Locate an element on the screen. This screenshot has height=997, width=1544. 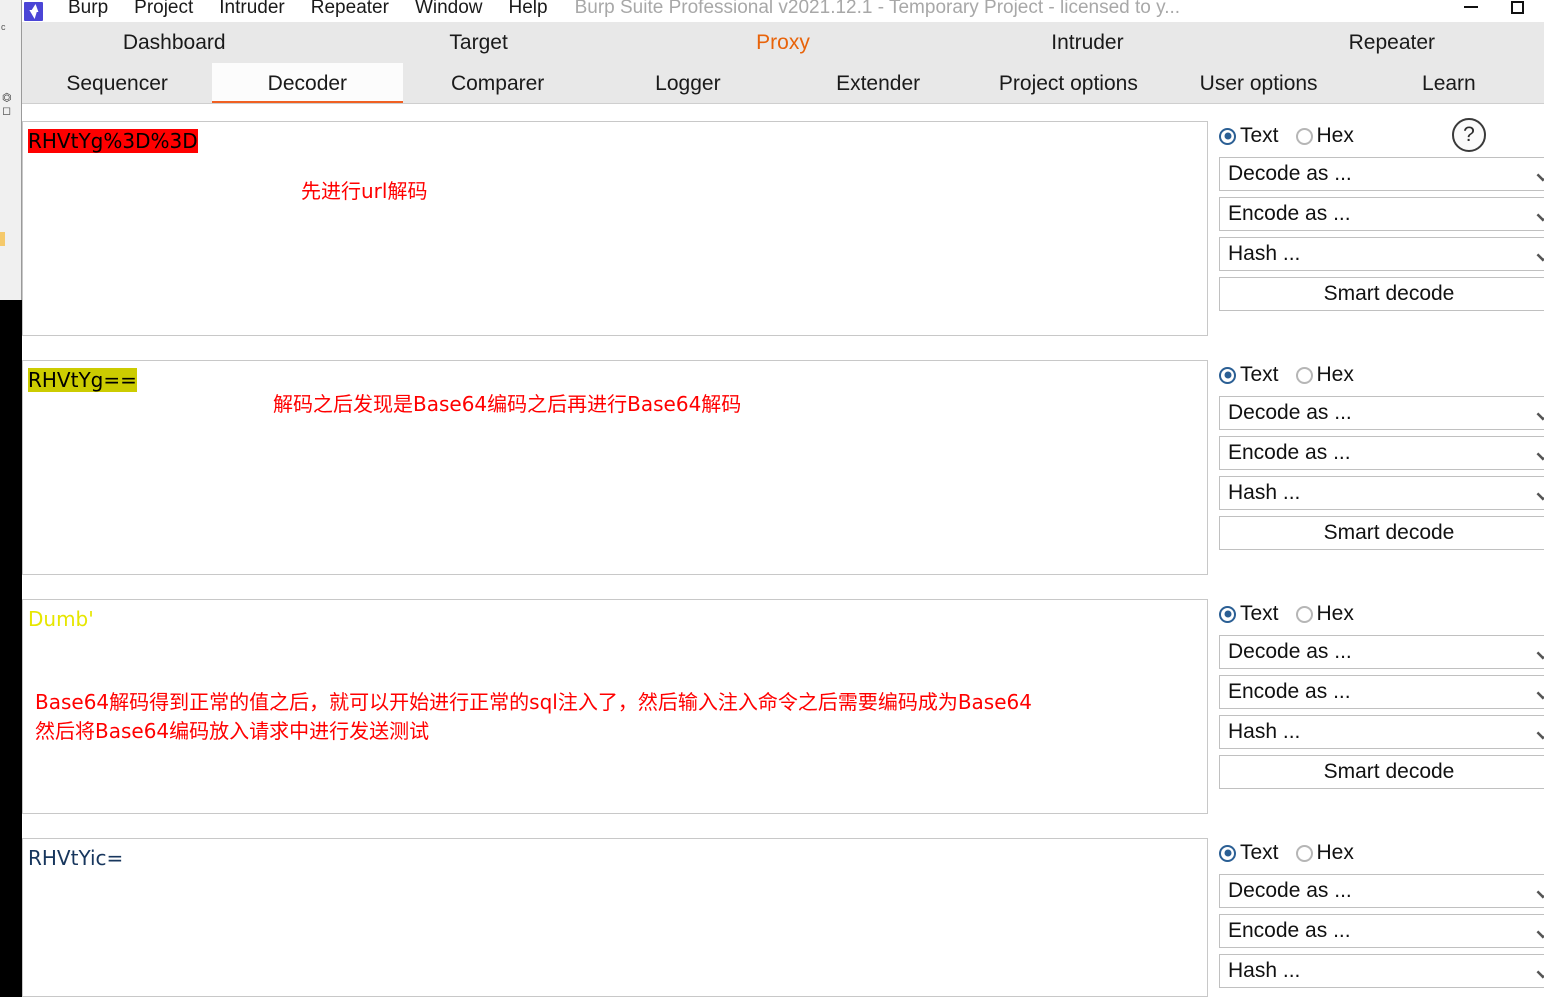
menu-item-window: Window is located at coordinates (449, 9).